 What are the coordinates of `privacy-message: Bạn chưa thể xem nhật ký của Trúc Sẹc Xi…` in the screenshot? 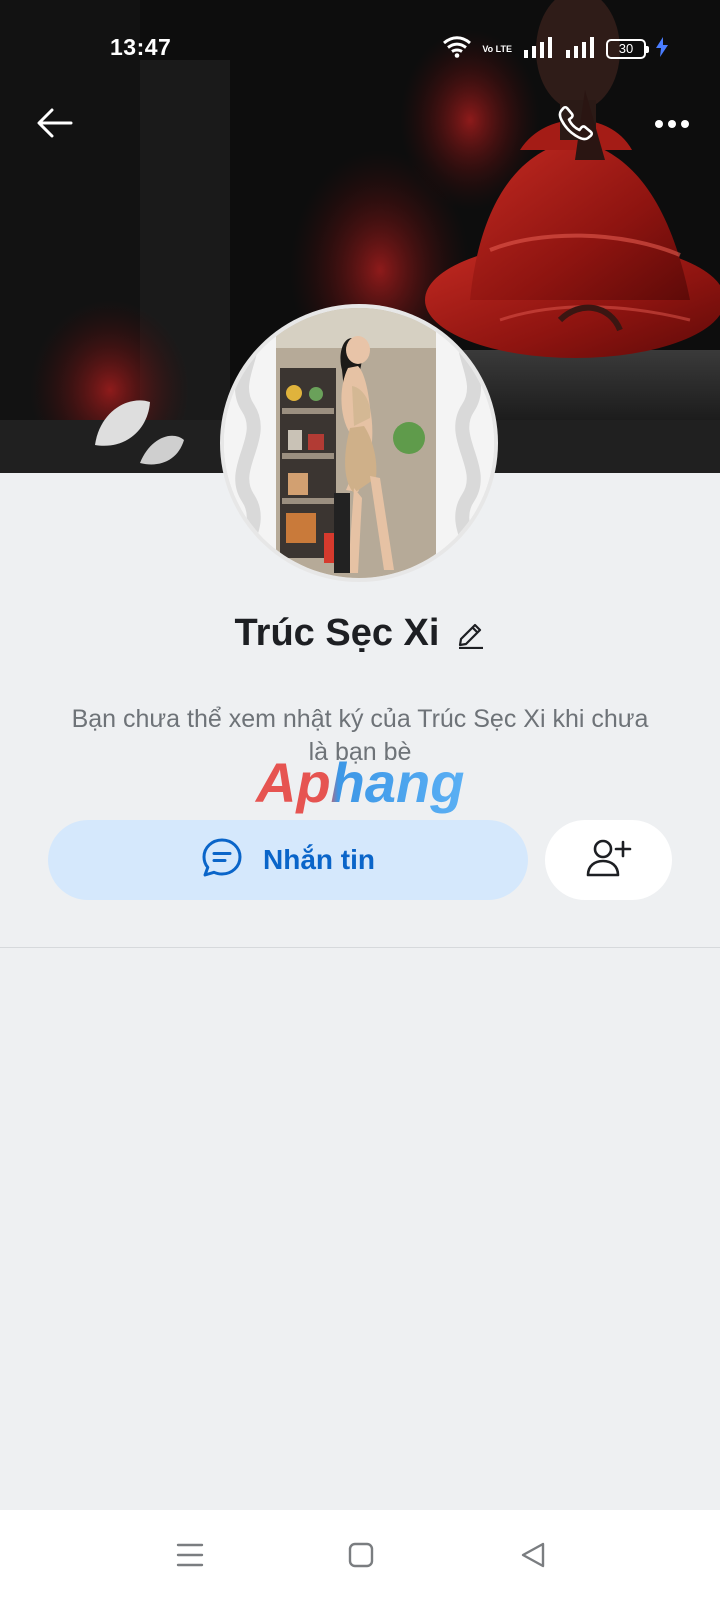 It's located at (360, 735).